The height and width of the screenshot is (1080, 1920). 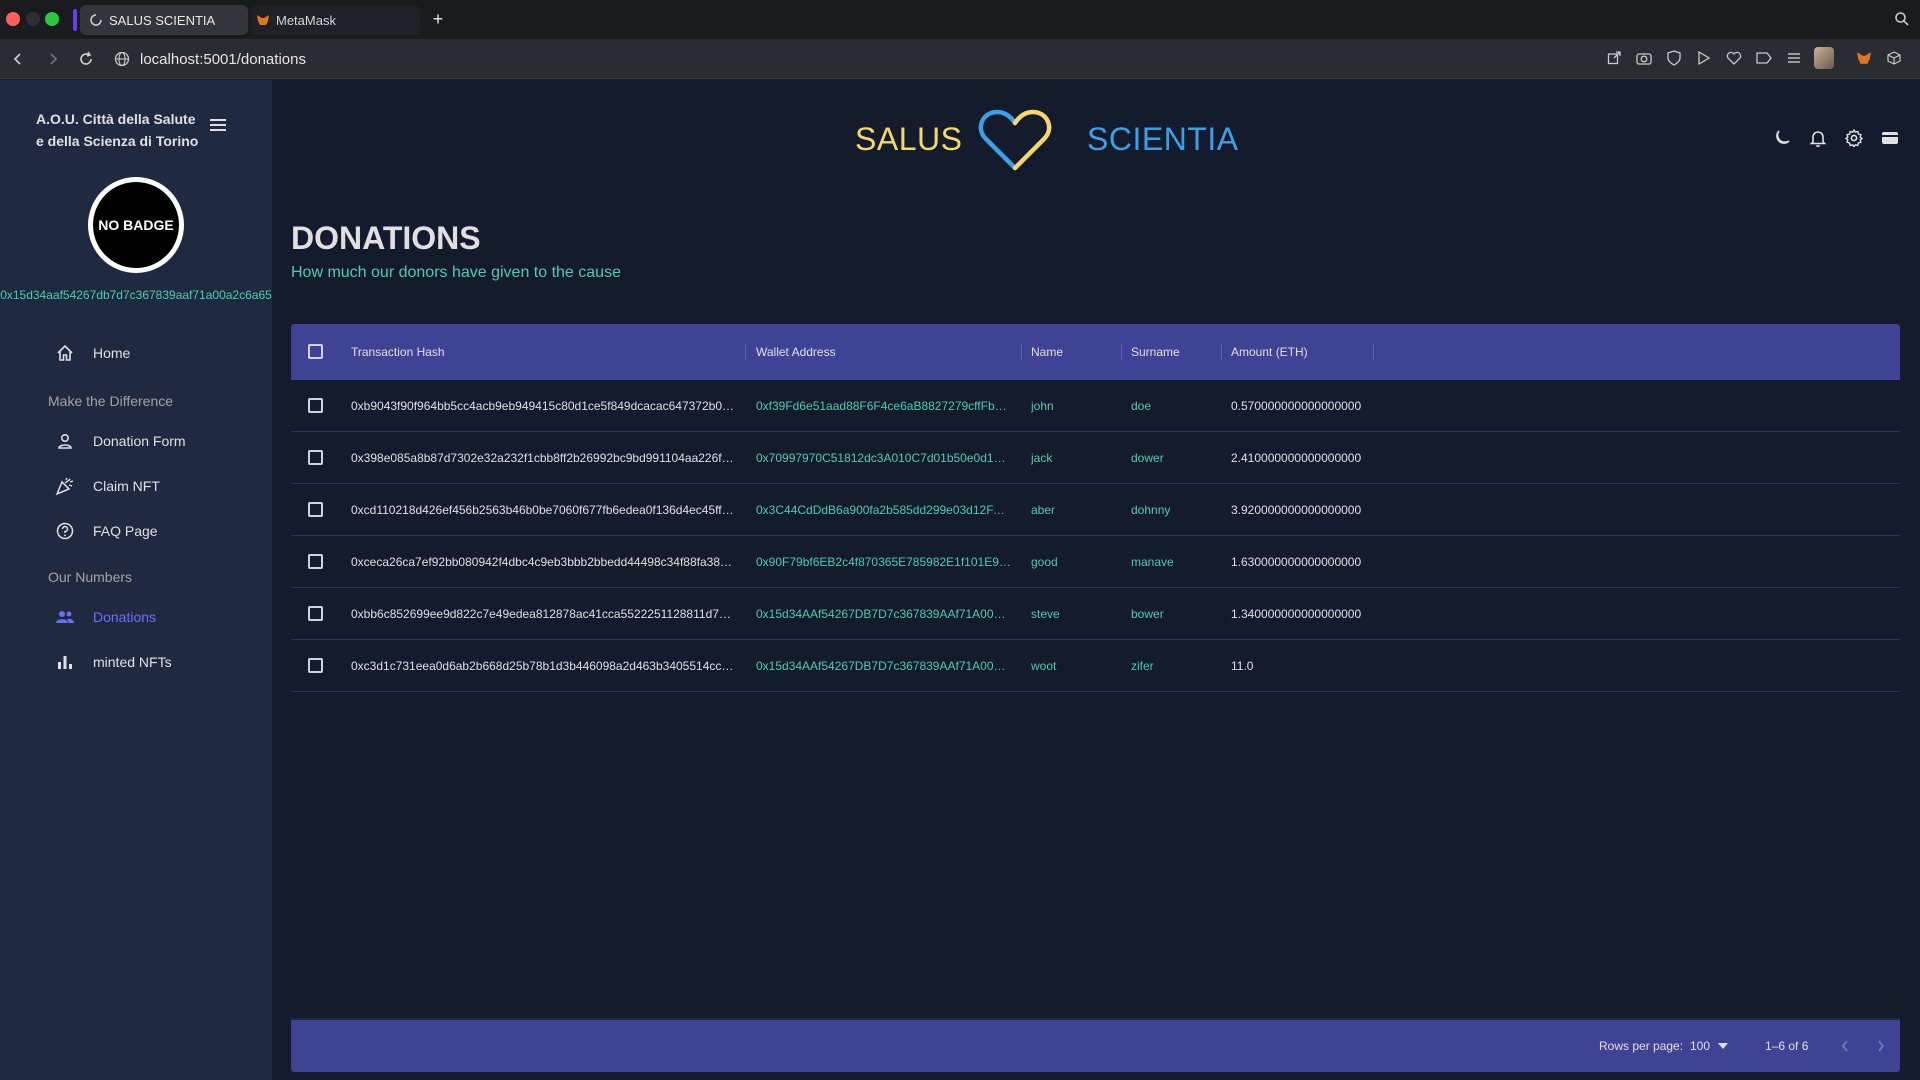 I want to click on amount-cell: 0.570000000000000000, so click(x=1296, y=406).